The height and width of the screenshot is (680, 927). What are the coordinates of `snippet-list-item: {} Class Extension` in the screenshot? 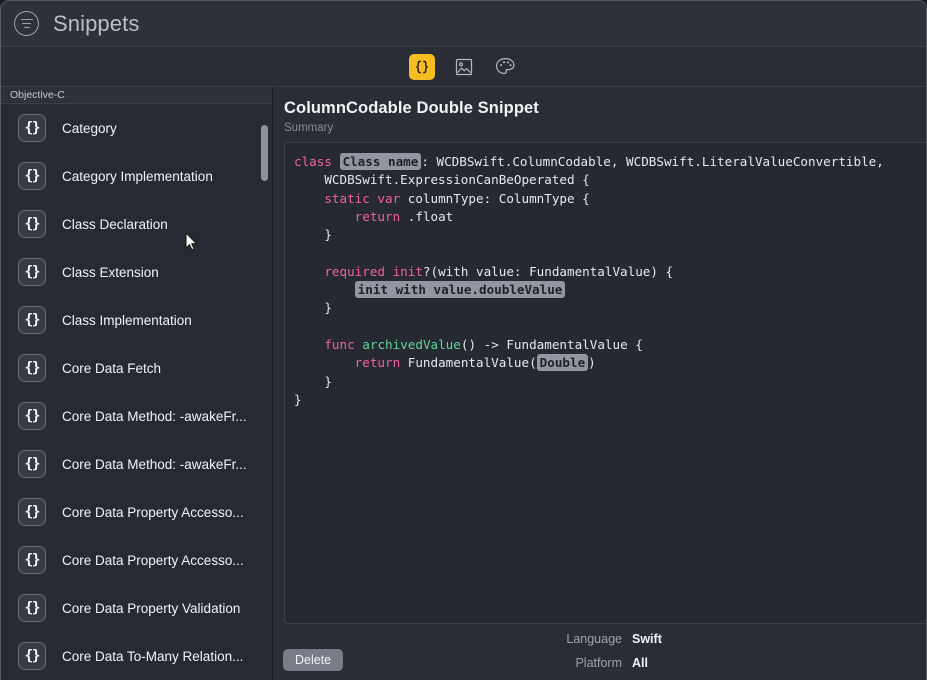 It's located at (136, 272).